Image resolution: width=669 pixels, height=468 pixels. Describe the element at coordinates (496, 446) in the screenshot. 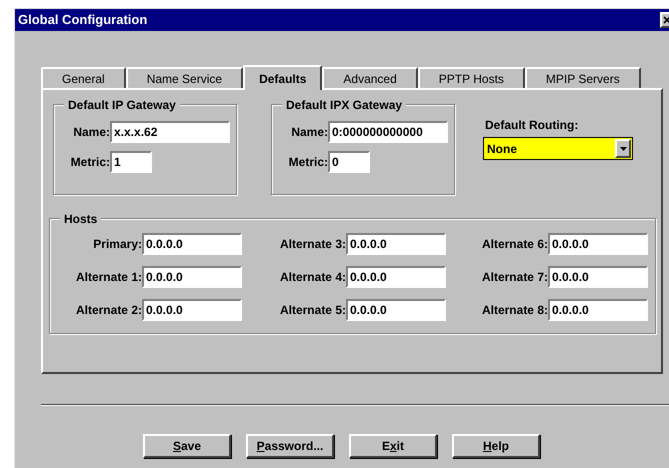

I see `dialog-button: Help` at that location.